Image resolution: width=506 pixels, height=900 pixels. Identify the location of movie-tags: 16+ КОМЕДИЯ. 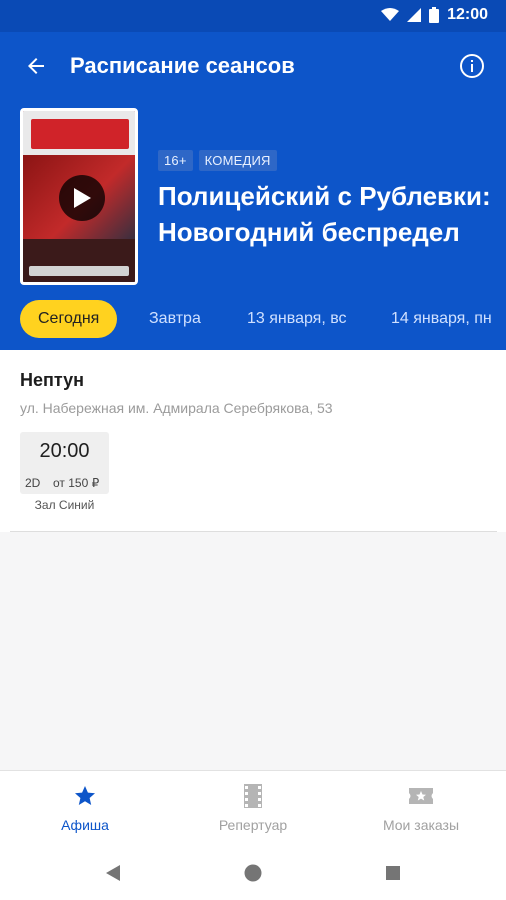
(217, 160).